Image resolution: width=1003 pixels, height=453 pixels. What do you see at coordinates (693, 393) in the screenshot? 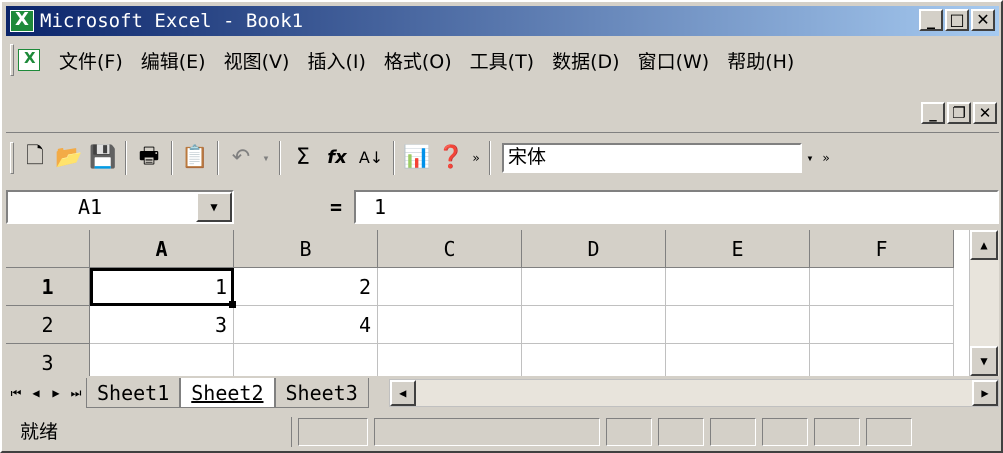
I see `horizontal-scrollbar: ◀ ▶` at bounding box center [693, 393].